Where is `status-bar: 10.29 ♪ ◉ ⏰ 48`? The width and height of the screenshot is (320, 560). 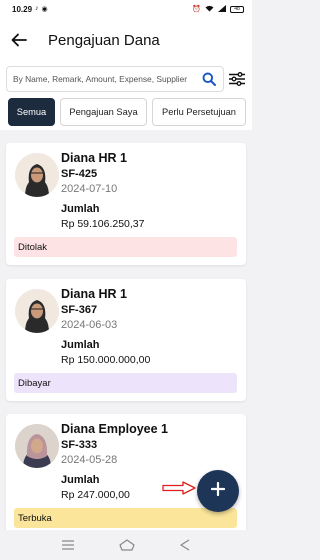
status-bar: 10.29 ♪ ◉ ⏰ 48 is located at coordinates (126, 9).